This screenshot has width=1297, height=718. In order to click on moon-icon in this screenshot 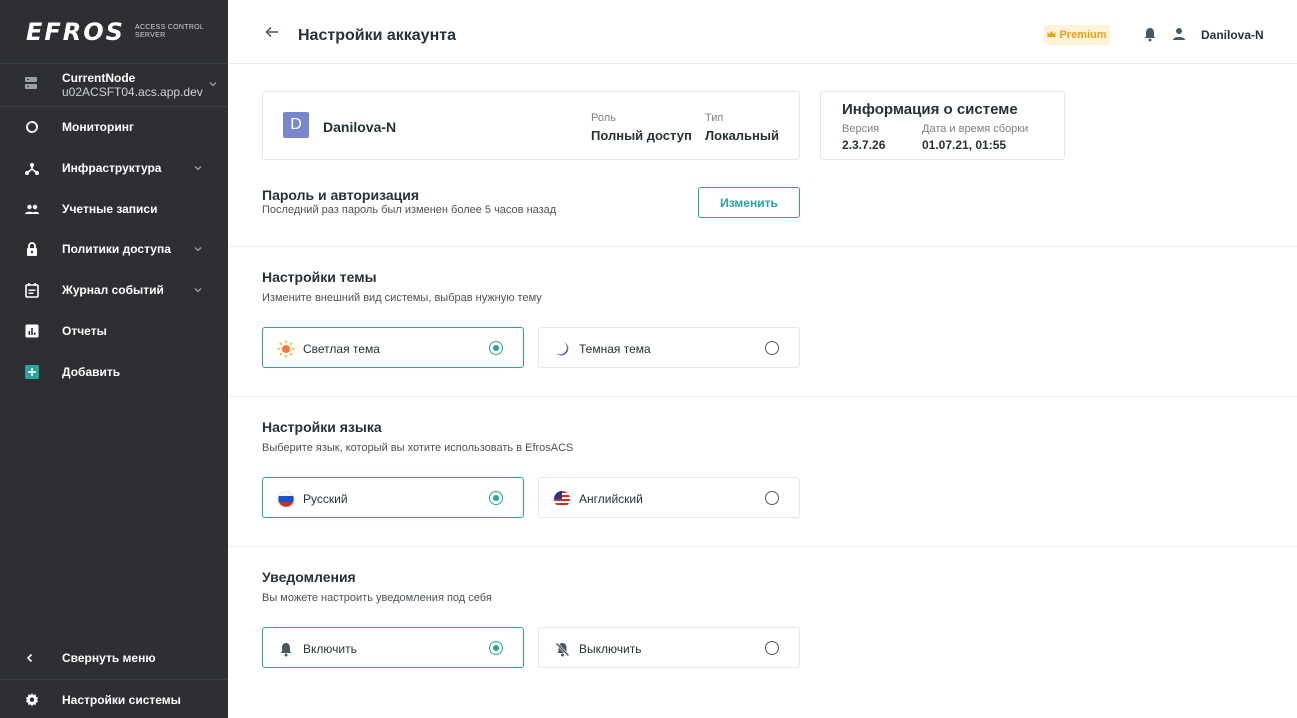, I will do `click(562, 349)`.